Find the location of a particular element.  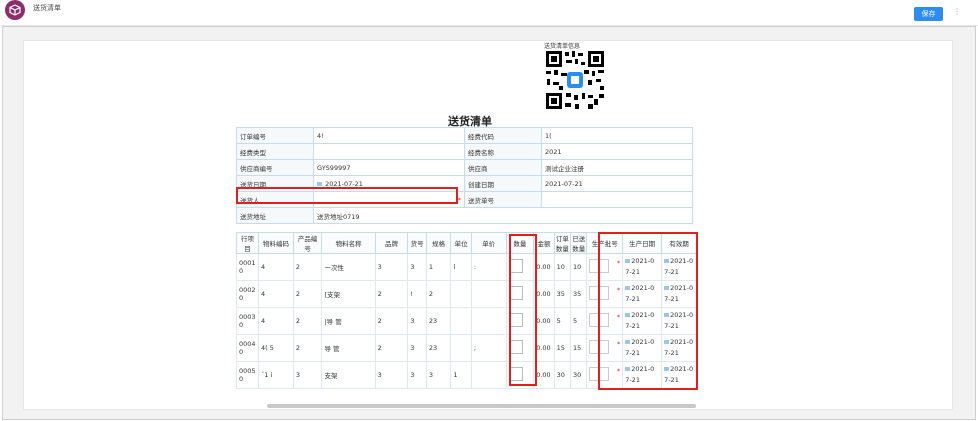

cell-line: 0002 0 is located at coordinates (247, 294).